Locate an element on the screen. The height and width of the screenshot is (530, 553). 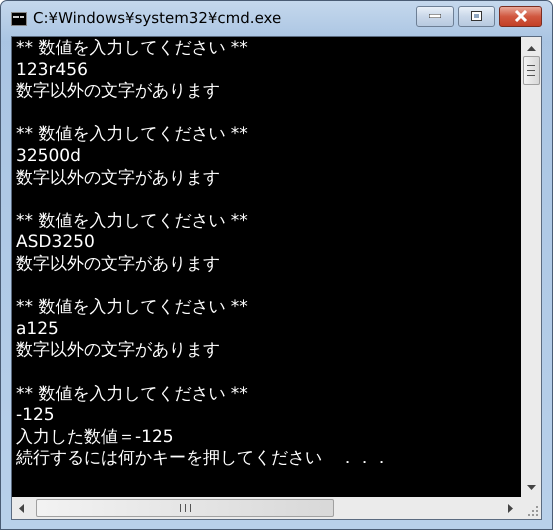
window-title: C:¥Windows¥system32¥cmd.exe is located at coordinates (157, 19).